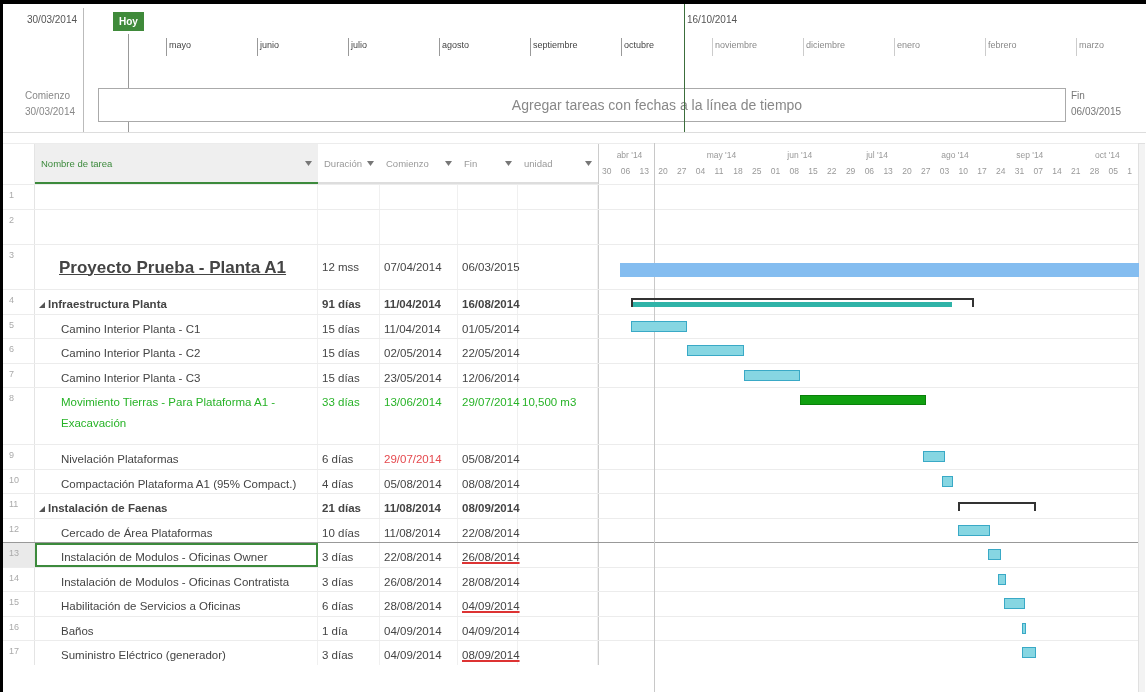  I want to click on finish-label: Fin, so click(1078, 95).